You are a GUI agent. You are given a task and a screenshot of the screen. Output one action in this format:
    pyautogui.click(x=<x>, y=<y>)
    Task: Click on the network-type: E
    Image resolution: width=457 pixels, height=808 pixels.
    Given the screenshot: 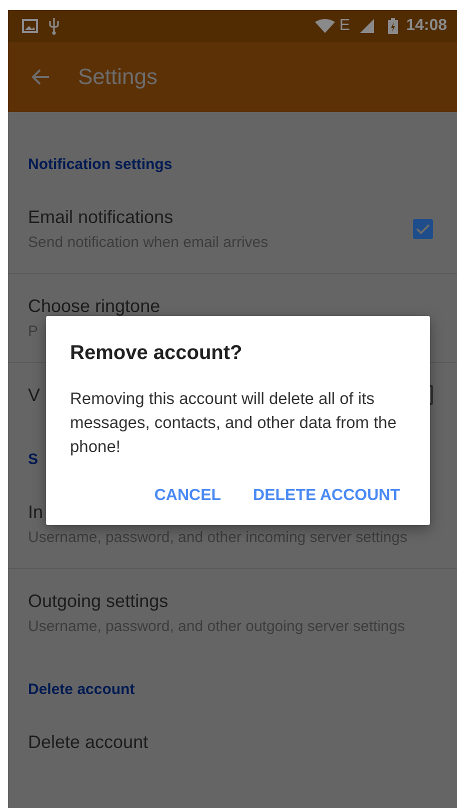 What is the action you would take?
    pyautogui.click(x=344, y=26)
    